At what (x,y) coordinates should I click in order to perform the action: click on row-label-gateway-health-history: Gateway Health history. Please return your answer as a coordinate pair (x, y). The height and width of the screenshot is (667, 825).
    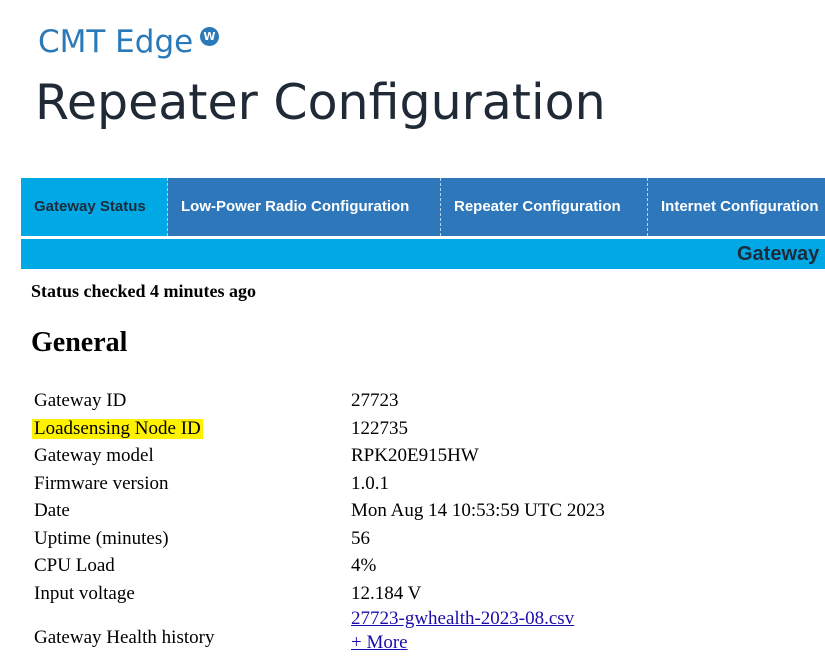
    Looking at the image, I should click on (124, 637).